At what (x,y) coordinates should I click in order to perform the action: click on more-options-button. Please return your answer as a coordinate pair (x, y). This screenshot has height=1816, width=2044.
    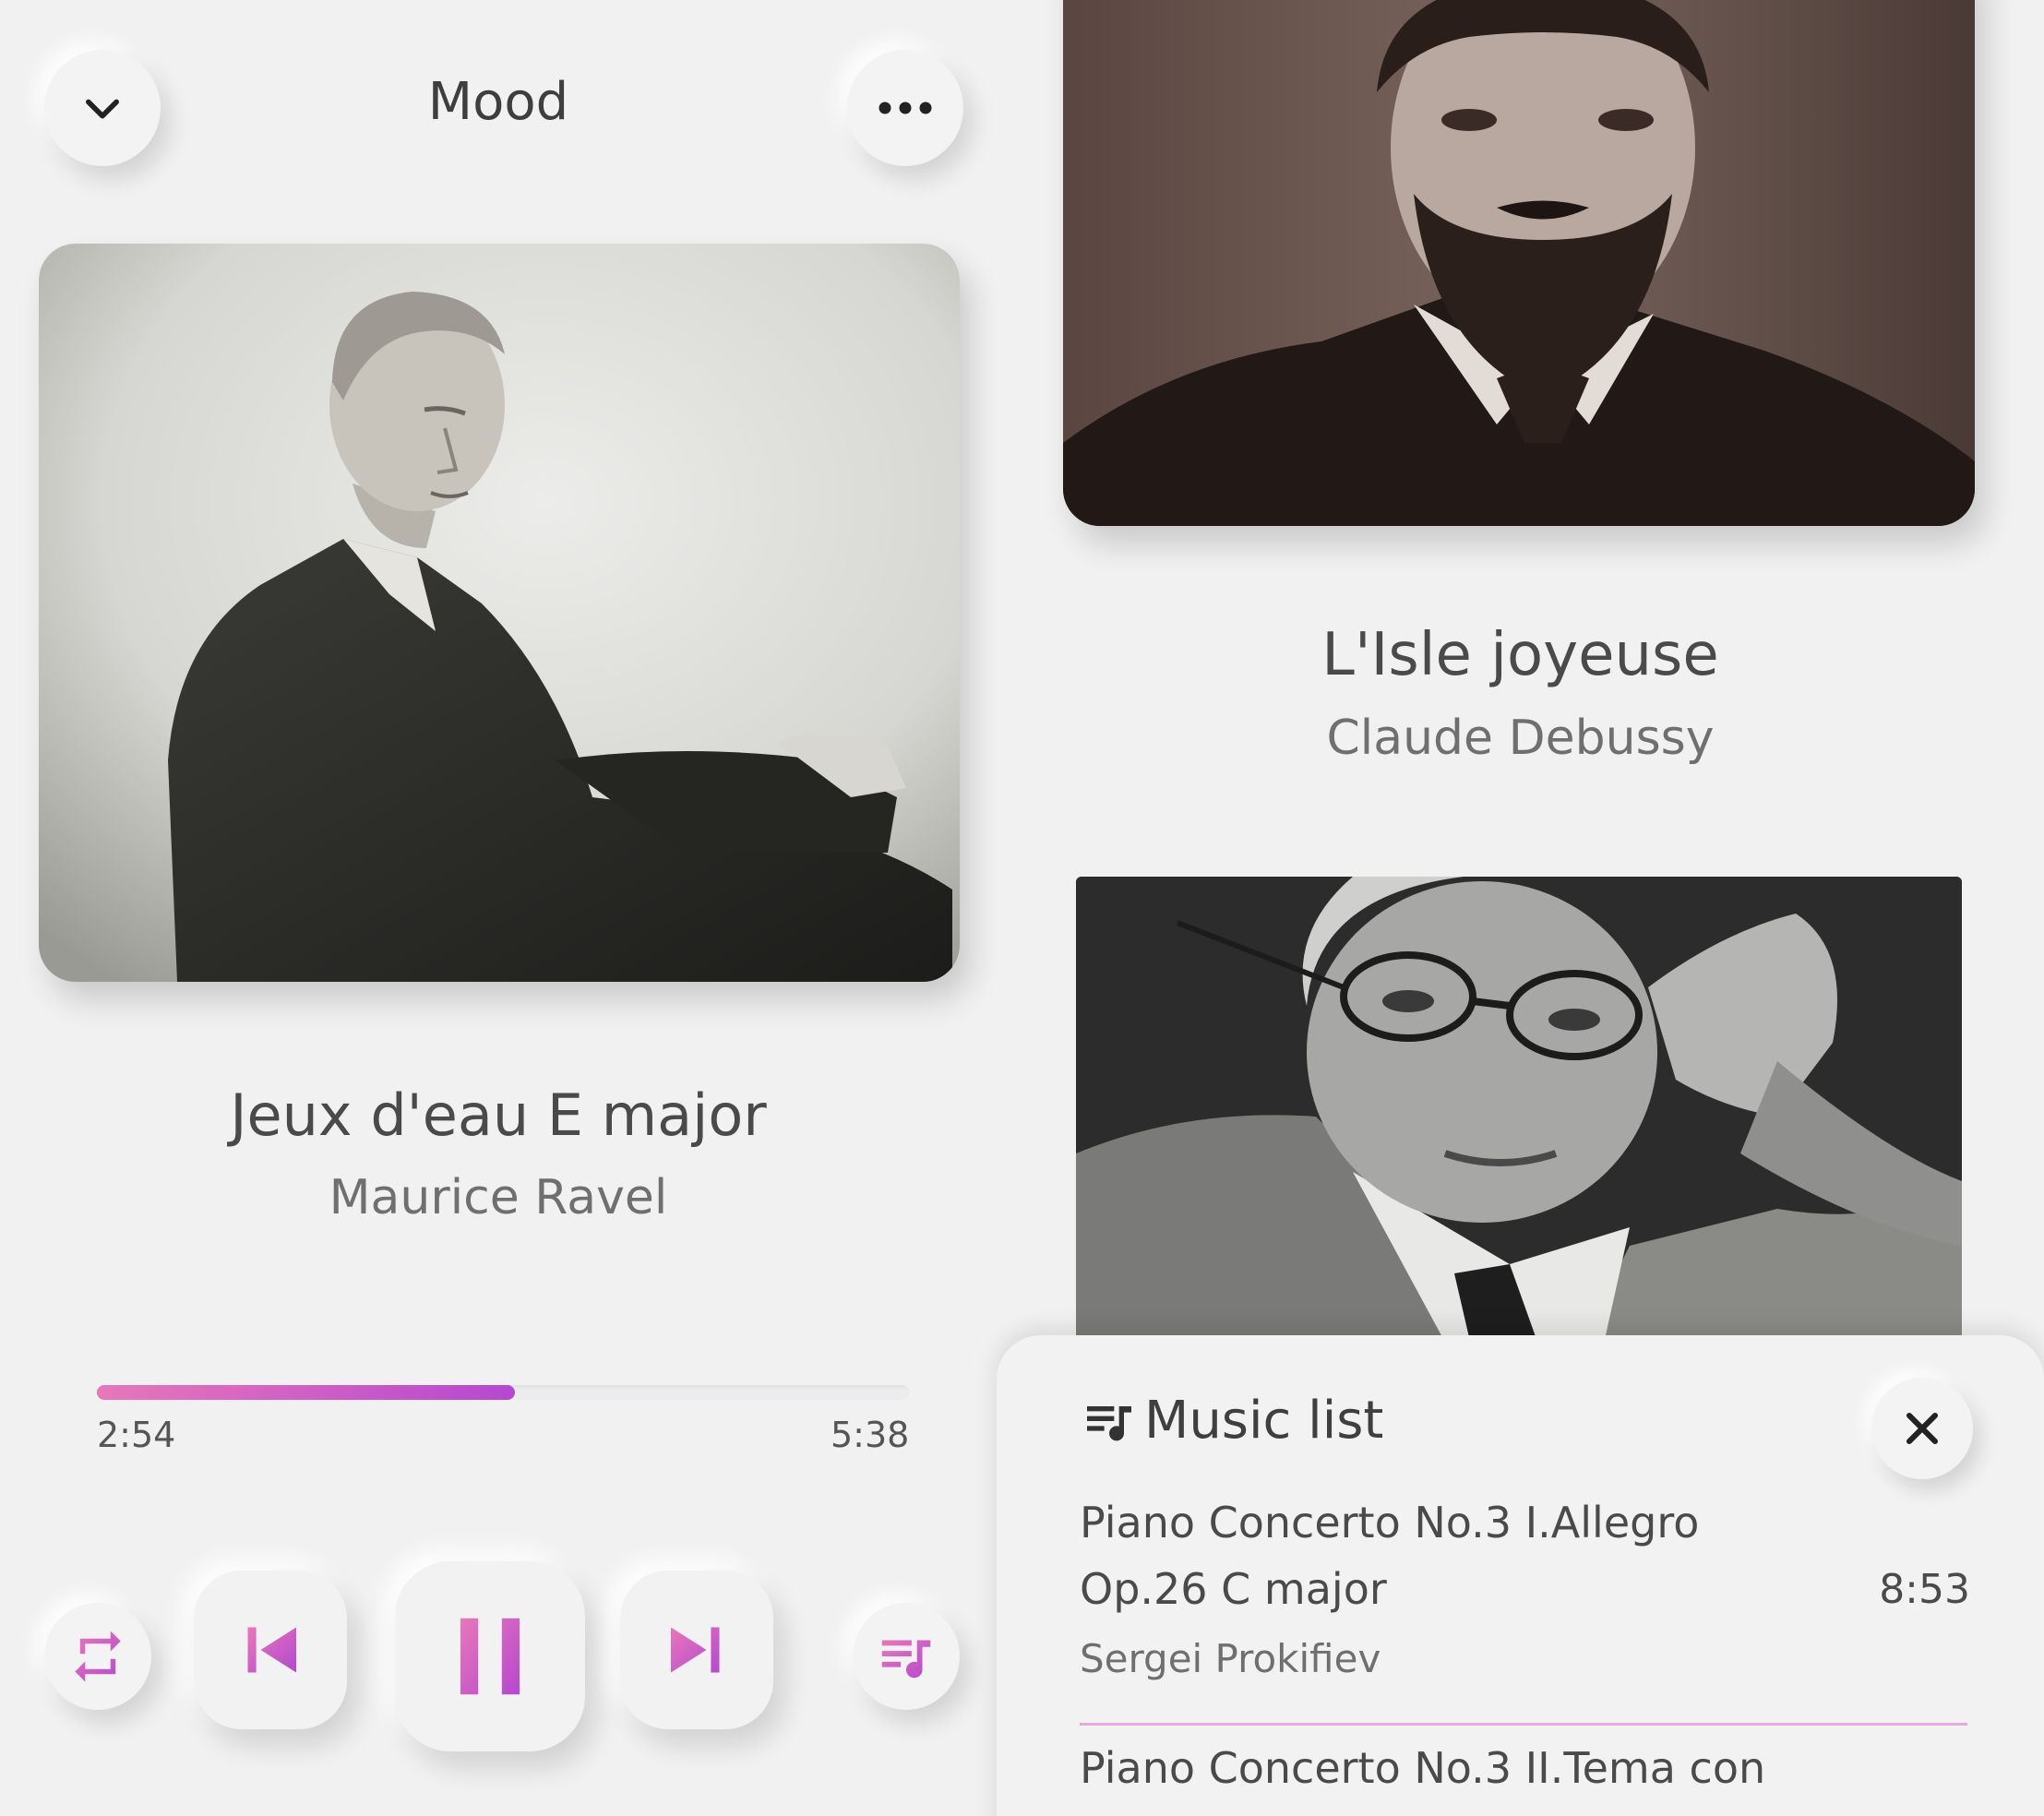
    Looking at the image, I should click on (905, 108).